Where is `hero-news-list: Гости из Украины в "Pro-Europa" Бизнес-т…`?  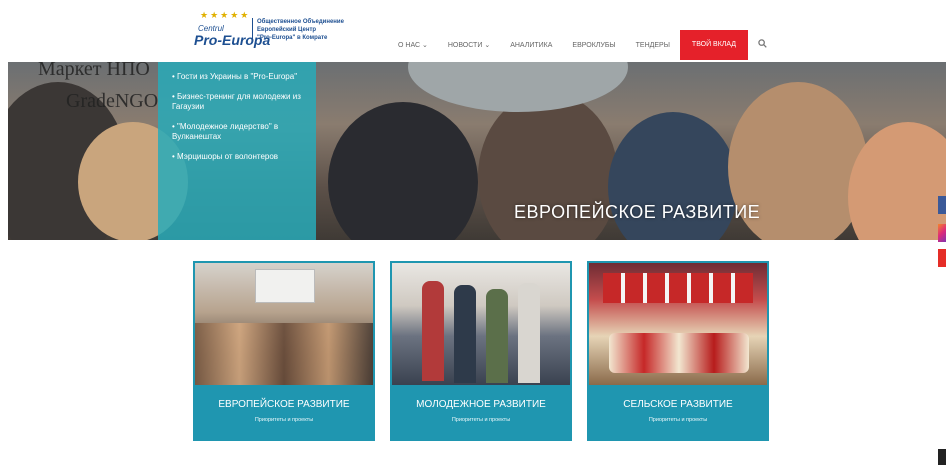 hero-news-list: Гости из Украины в "Pro-Europa" Бизнес-т… is located at coordinates (237, 151).